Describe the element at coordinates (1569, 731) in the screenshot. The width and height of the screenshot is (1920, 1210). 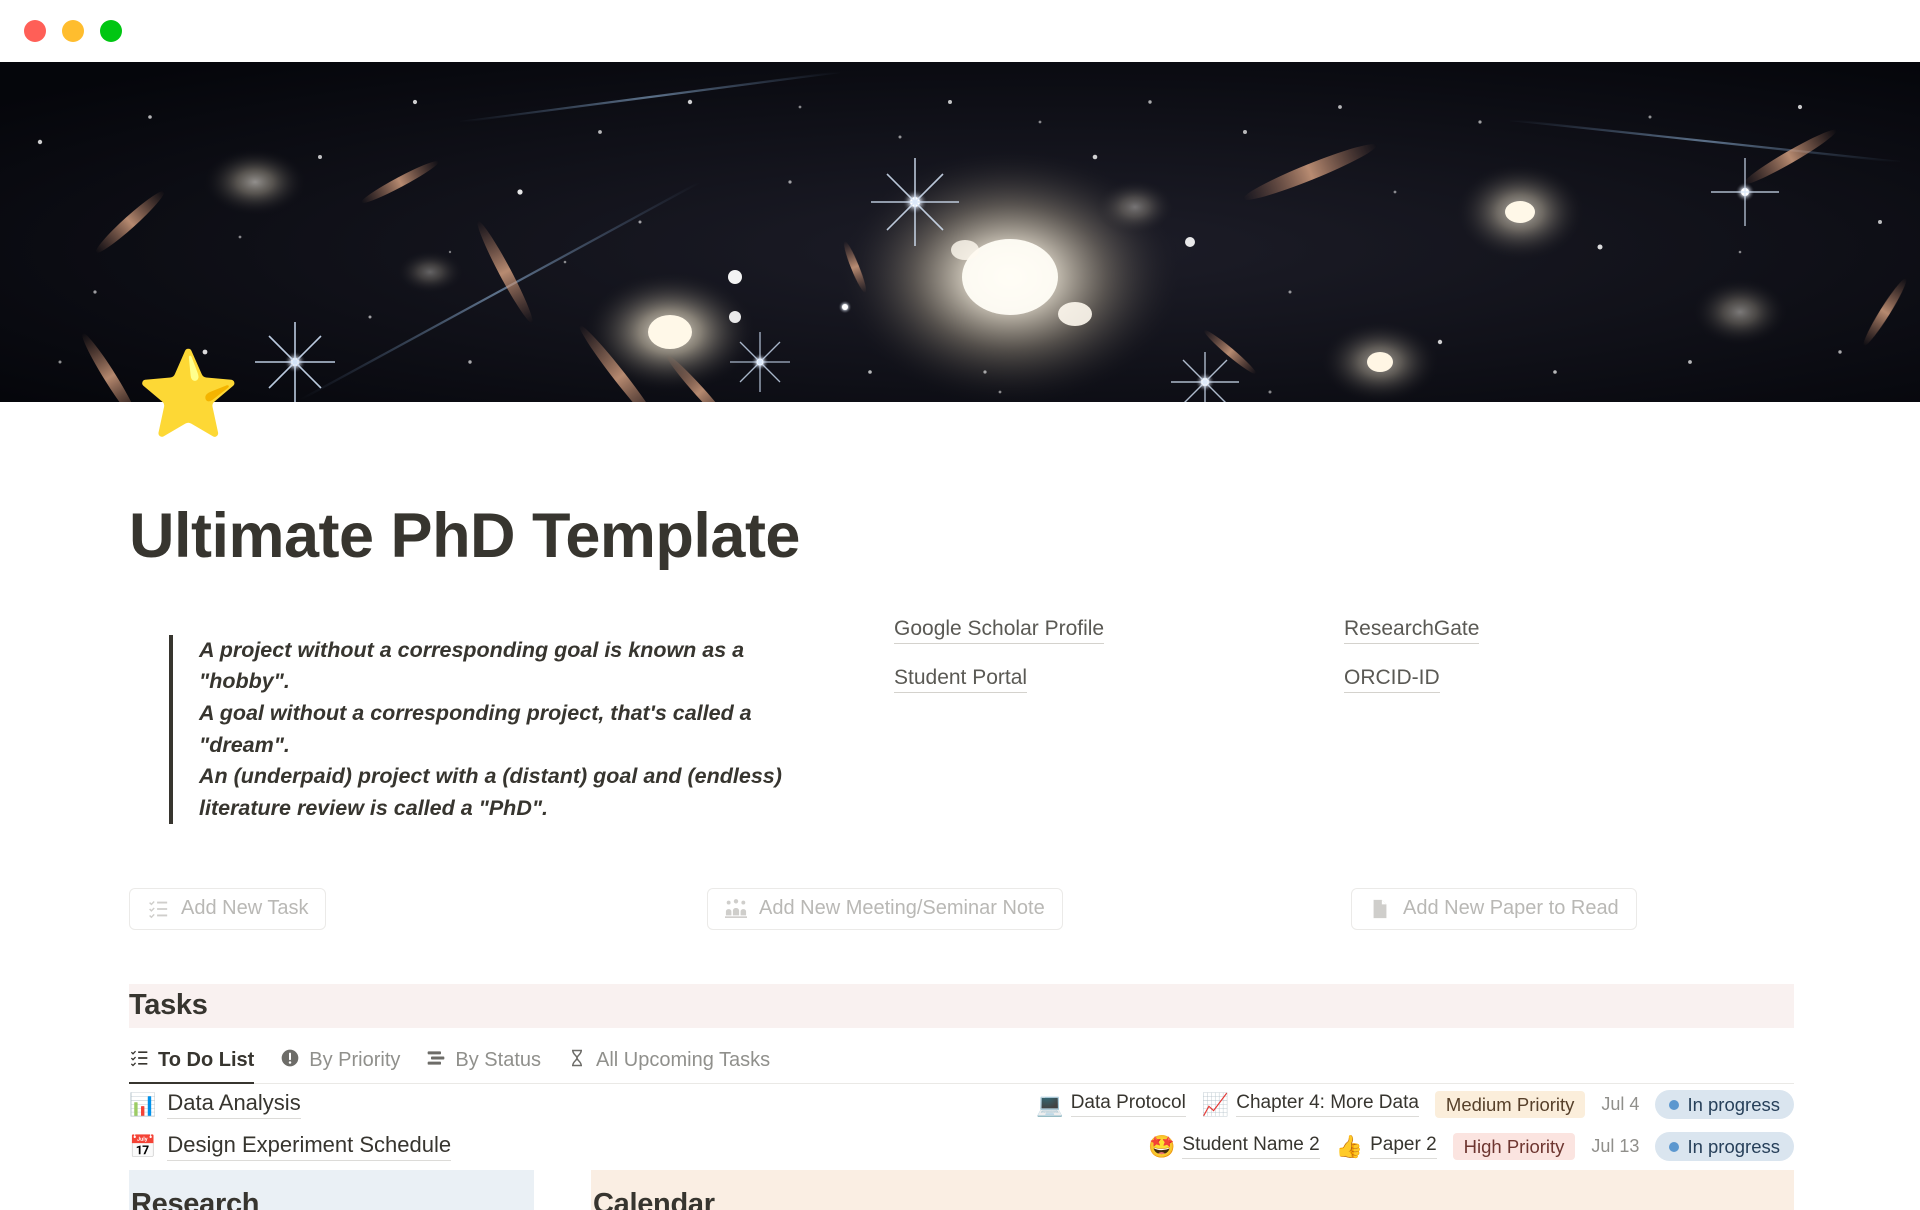
I see `link-column-right: ResearchGate ORCID-ID` at that location.